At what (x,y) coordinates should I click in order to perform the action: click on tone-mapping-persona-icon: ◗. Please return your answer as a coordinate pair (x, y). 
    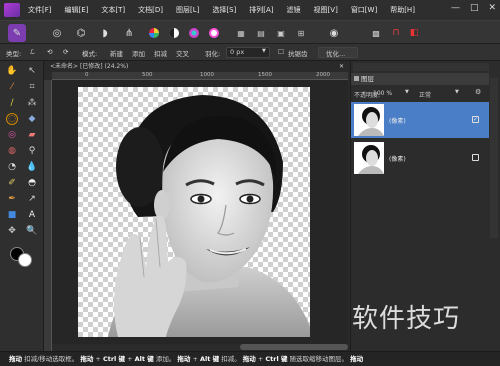
    Looking at the image, I should click on (105, 33).